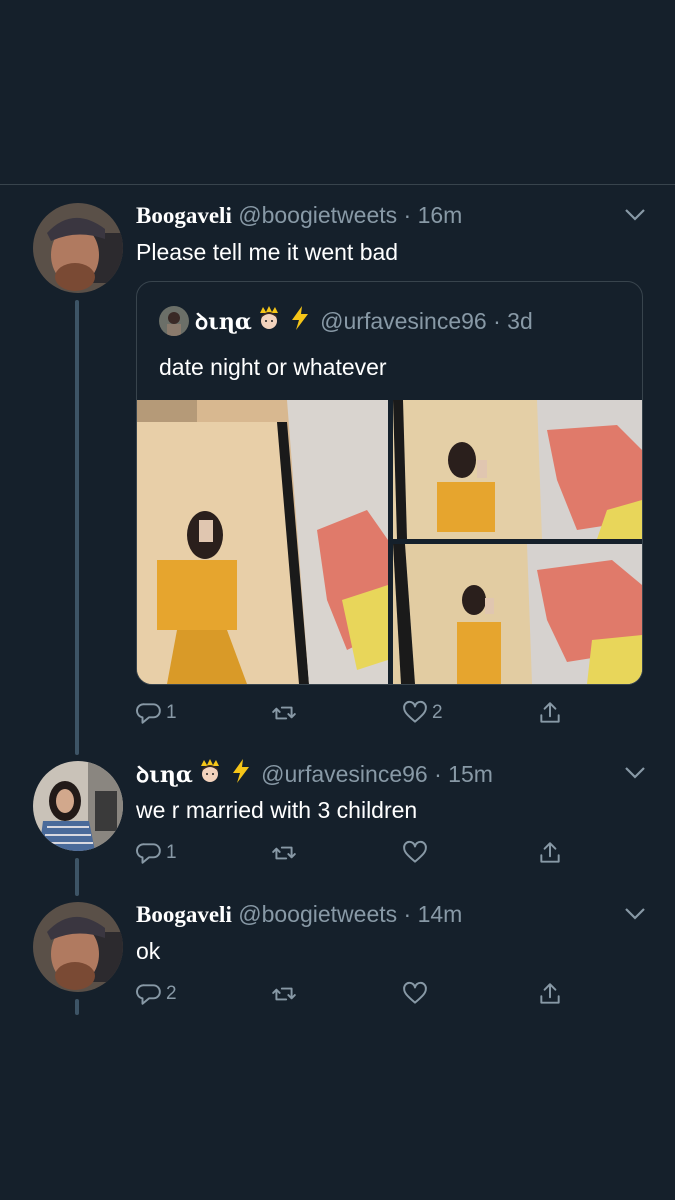 Image resolution: width=675 pixels, height=1200 pixels. Describe the element at coordinates (174, 321) in the screenshot. I see `quoted-avatar` at that location.